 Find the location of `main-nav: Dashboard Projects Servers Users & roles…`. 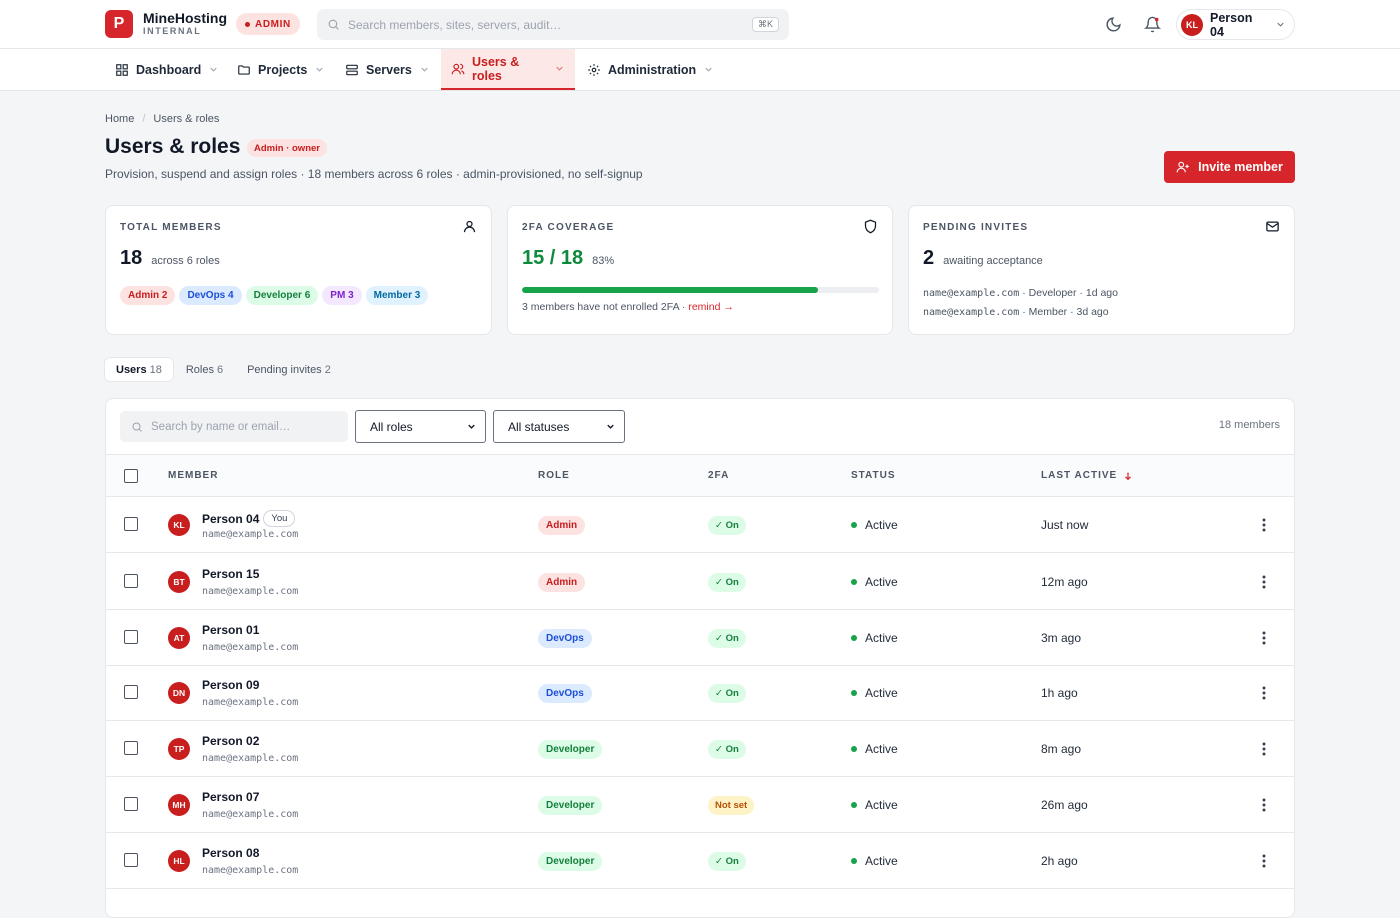

main-nav: Dashboard Projects Servers Users & roles… is located at coordinates (700, 70).